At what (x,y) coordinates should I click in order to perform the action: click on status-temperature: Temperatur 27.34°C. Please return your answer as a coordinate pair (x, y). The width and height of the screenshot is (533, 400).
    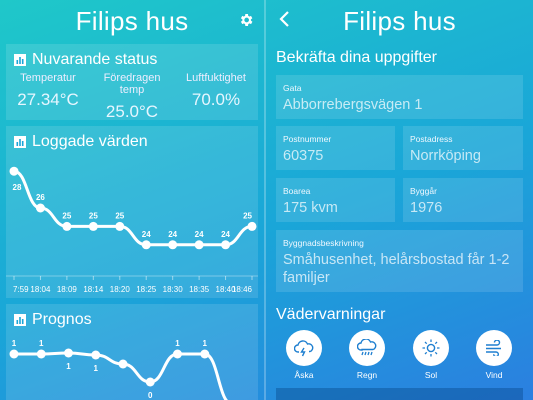
    Looking at the image, I should click on (48, 90).